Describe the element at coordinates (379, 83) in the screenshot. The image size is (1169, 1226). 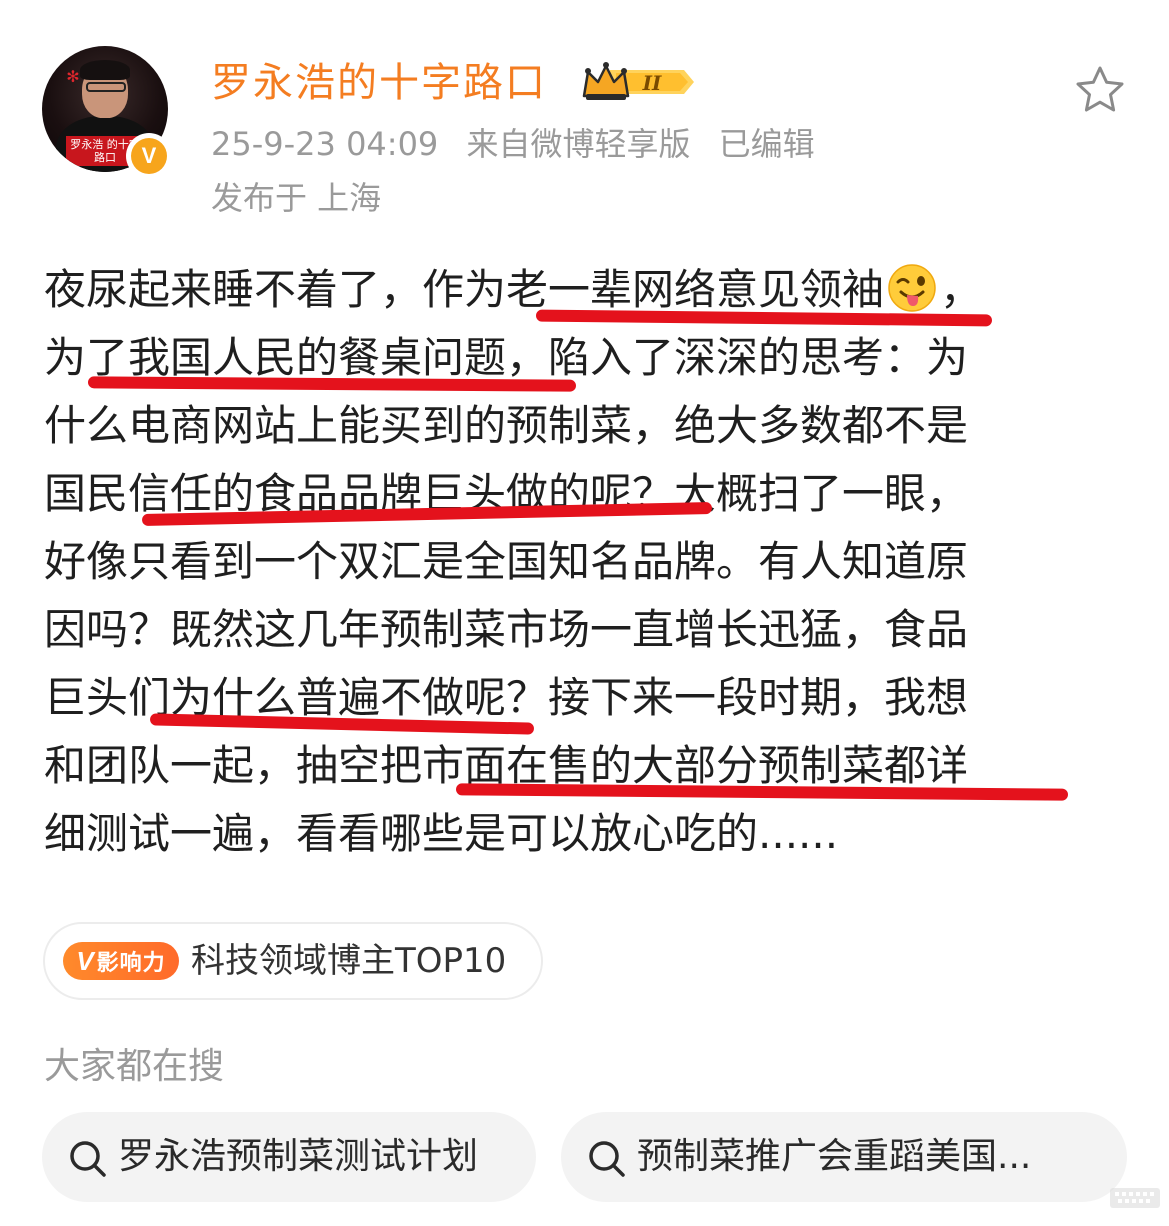
I see `username: 罗永浩的十字路口` at that location.